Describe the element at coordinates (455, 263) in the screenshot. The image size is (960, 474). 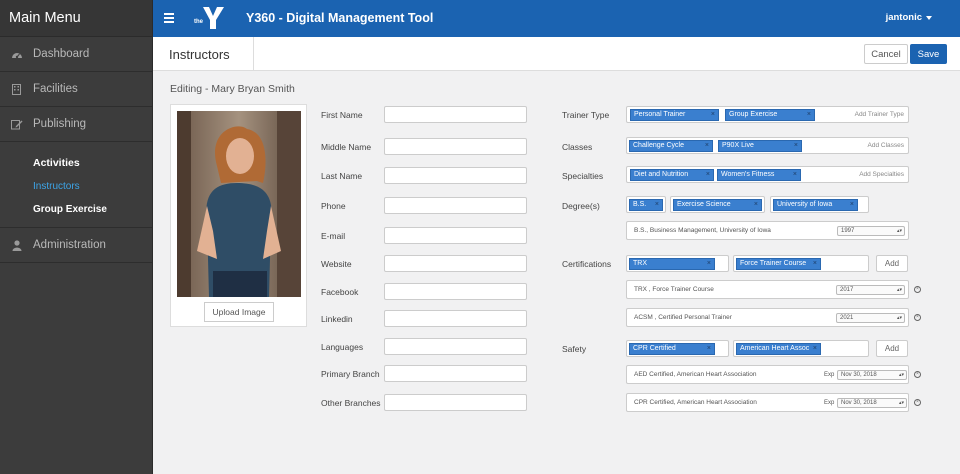
I see `website-input` at that location.